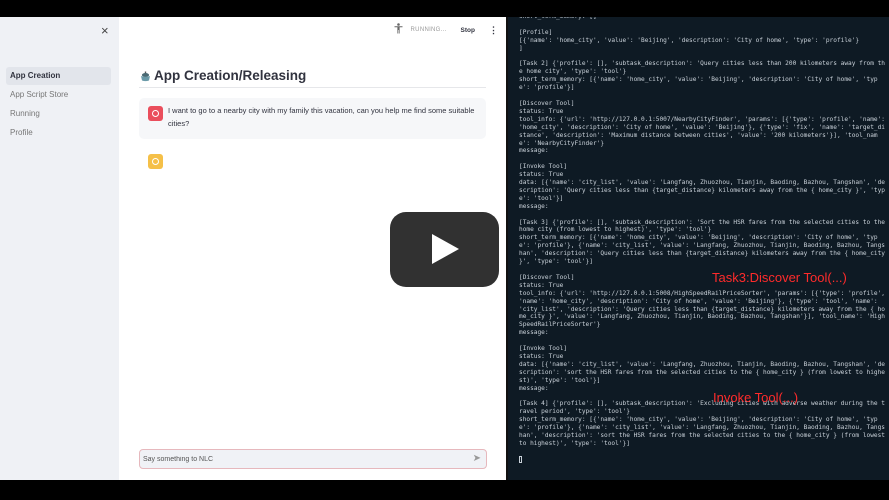  Describe the element at coordinates (58, 114) in the screenshot. I see `sidebar-item-running: Running` at that location.